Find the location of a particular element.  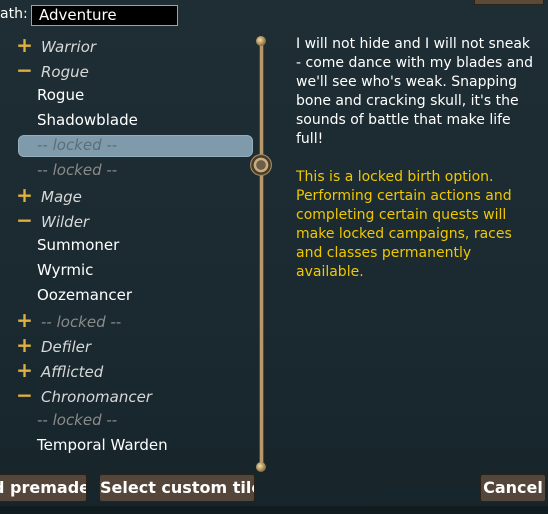

cancel-button: Cancel is located at coordinates (513, 488).